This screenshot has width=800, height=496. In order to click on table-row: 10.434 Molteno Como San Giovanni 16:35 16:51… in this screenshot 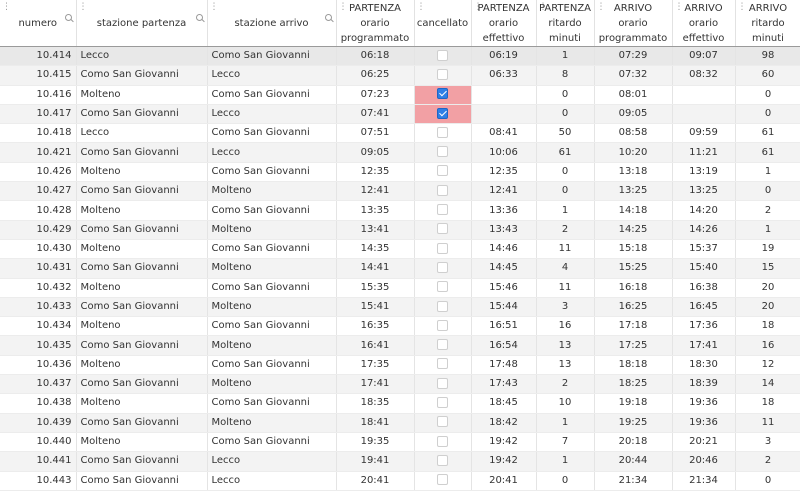, I will do `click(400, 326)`.